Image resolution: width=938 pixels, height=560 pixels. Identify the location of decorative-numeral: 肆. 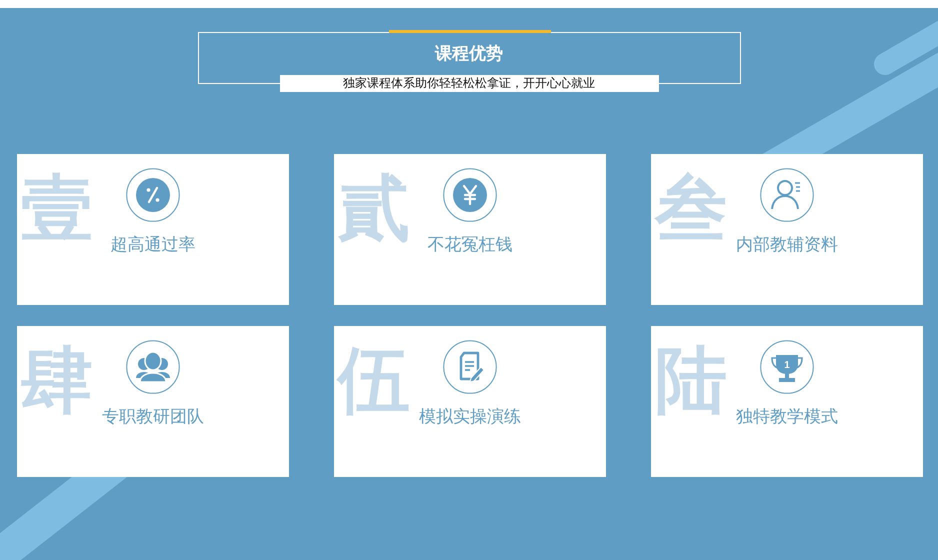
(57, 380).